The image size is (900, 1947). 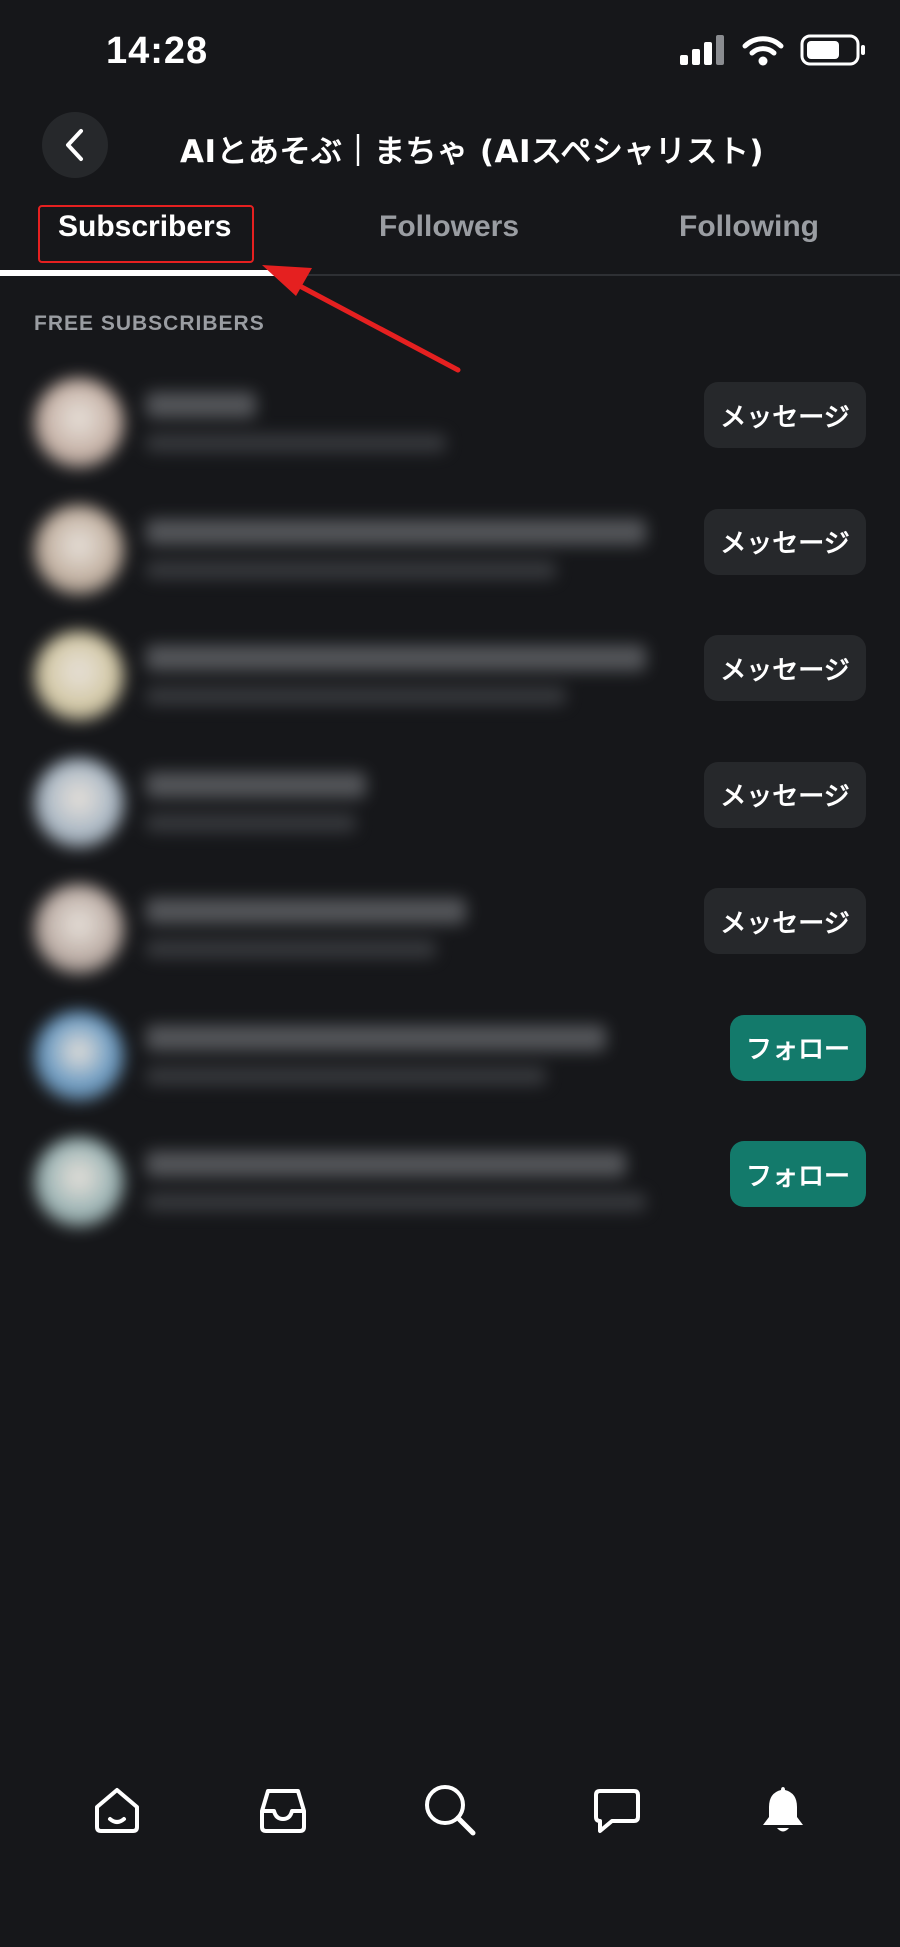 What do you see at coordinates (450, 50) in the screenshot?
I see `status-bar: 14:28` at bounding box center [450, 50].